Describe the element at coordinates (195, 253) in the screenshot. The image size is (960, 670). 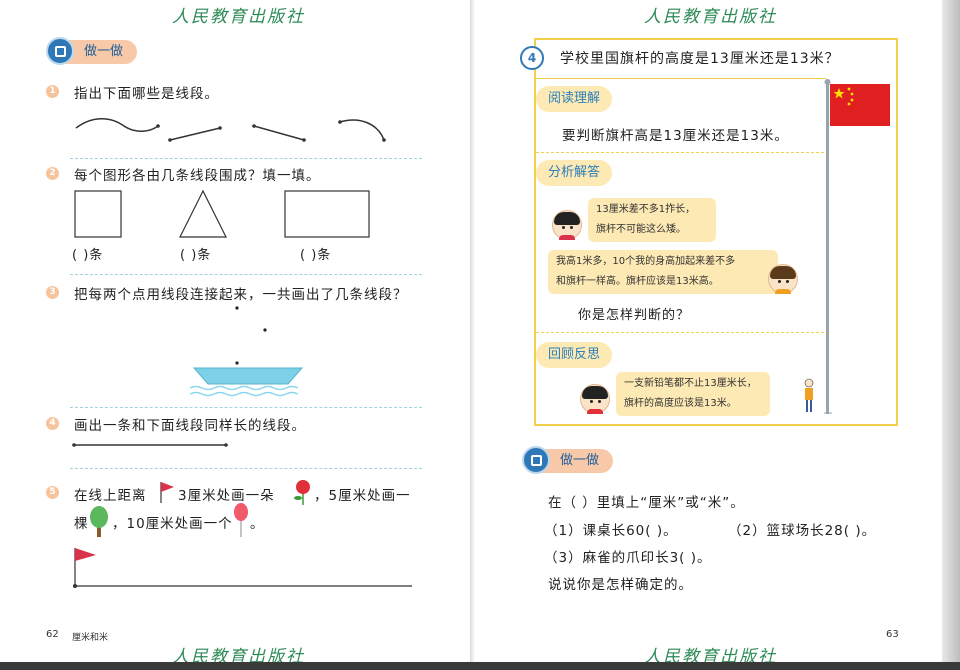
I see `blank-triangle: ( )条` at that location.